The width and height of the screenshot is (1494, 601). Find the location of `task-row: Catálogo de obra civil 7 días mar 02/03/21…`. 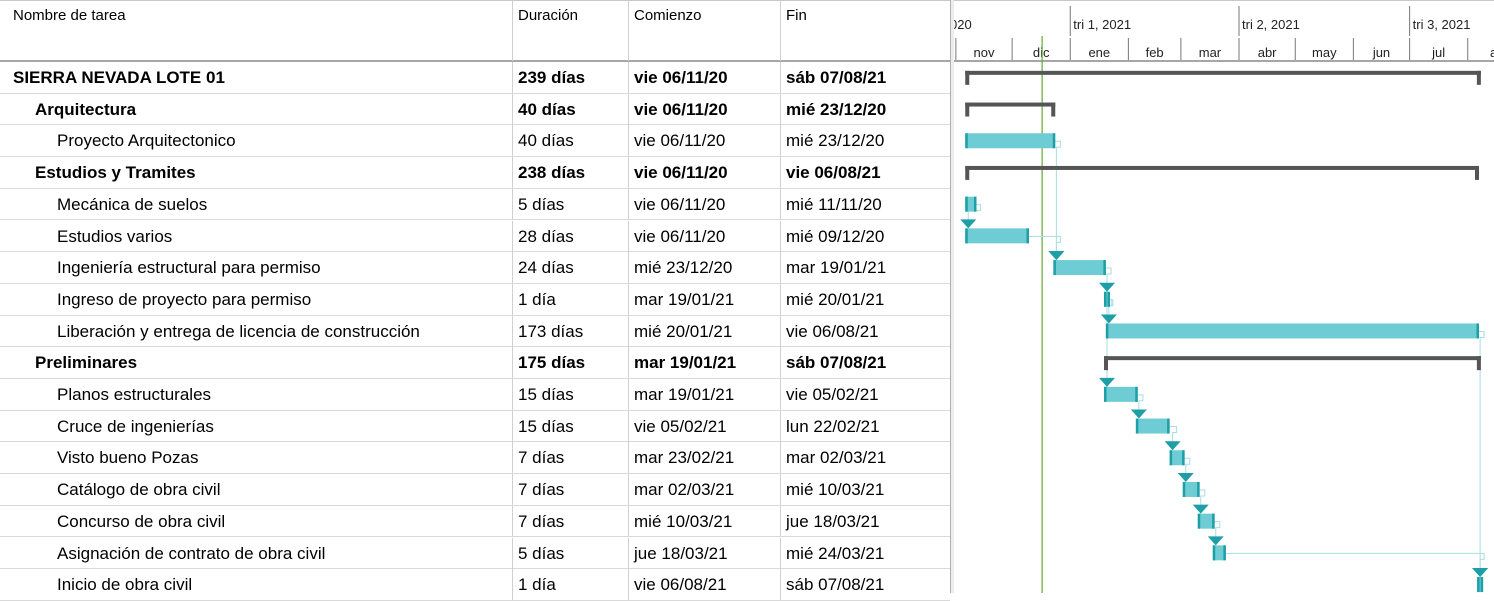

task-row: Catálogo de obra civil 7 días mar 02/03/21… is located at coordinates (475, 490).